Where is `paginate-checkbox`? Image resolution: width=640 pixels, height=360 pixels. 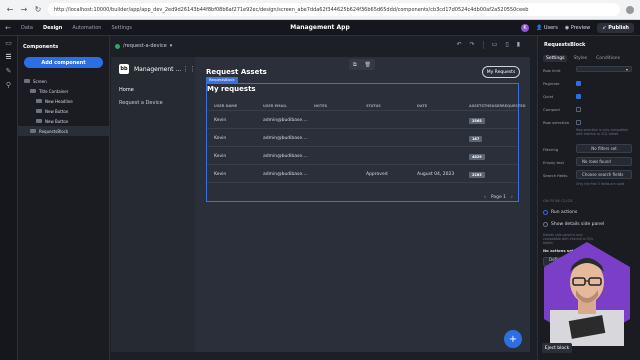 paginate-checkbox is located at coordinates (578, 83).